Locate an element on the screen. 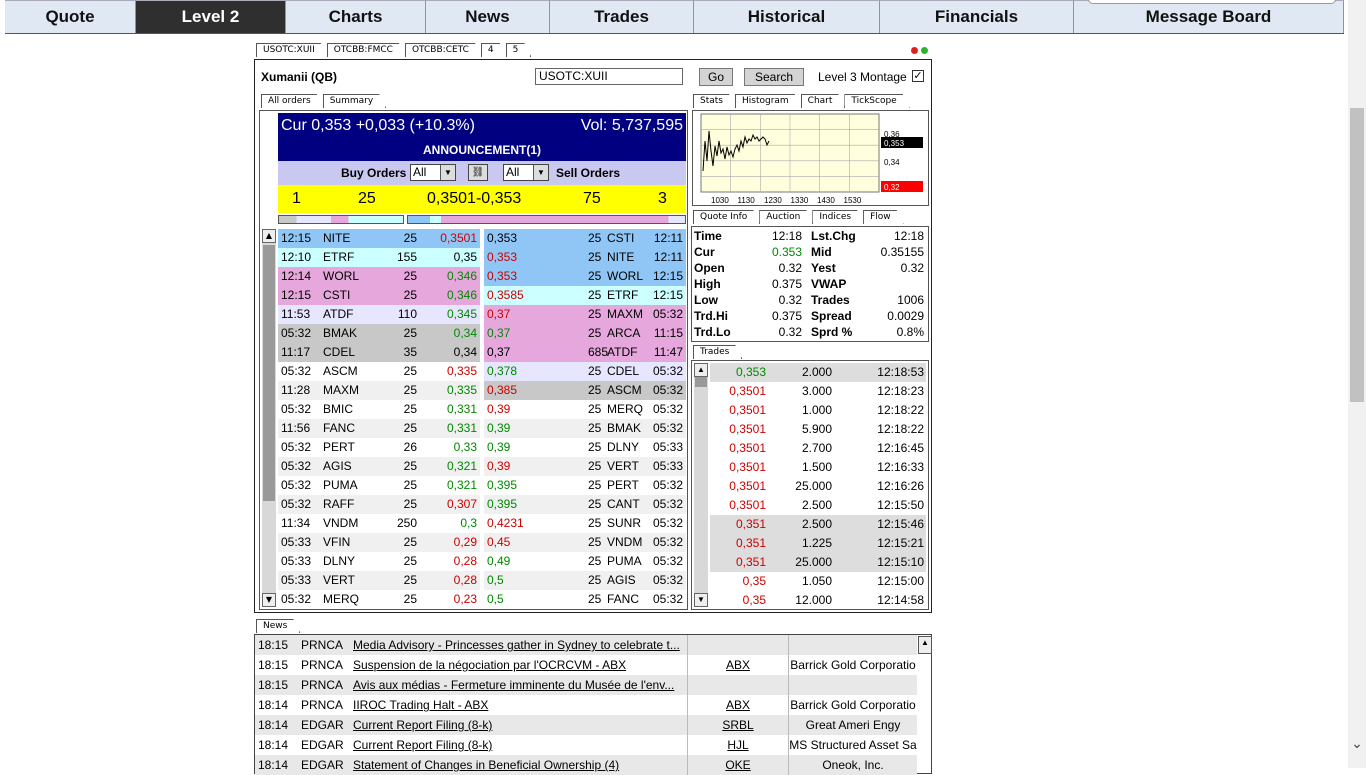 The width and height of the screenshot is (1366, 775). ask-row: 0,353 25 NITE 12:11 is located at coordinates (585, 257).